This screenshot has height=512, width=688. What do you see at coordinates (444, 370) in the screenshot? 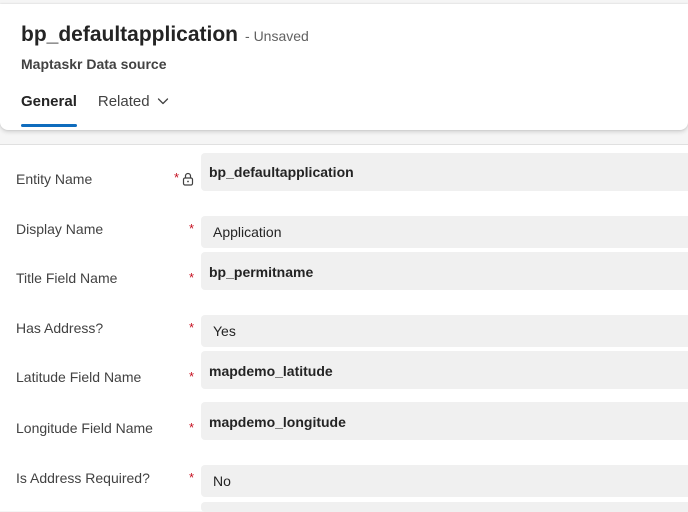
I see `latitude-field-name-field: mapdemo_latitude` at bounding box center [444, 370].